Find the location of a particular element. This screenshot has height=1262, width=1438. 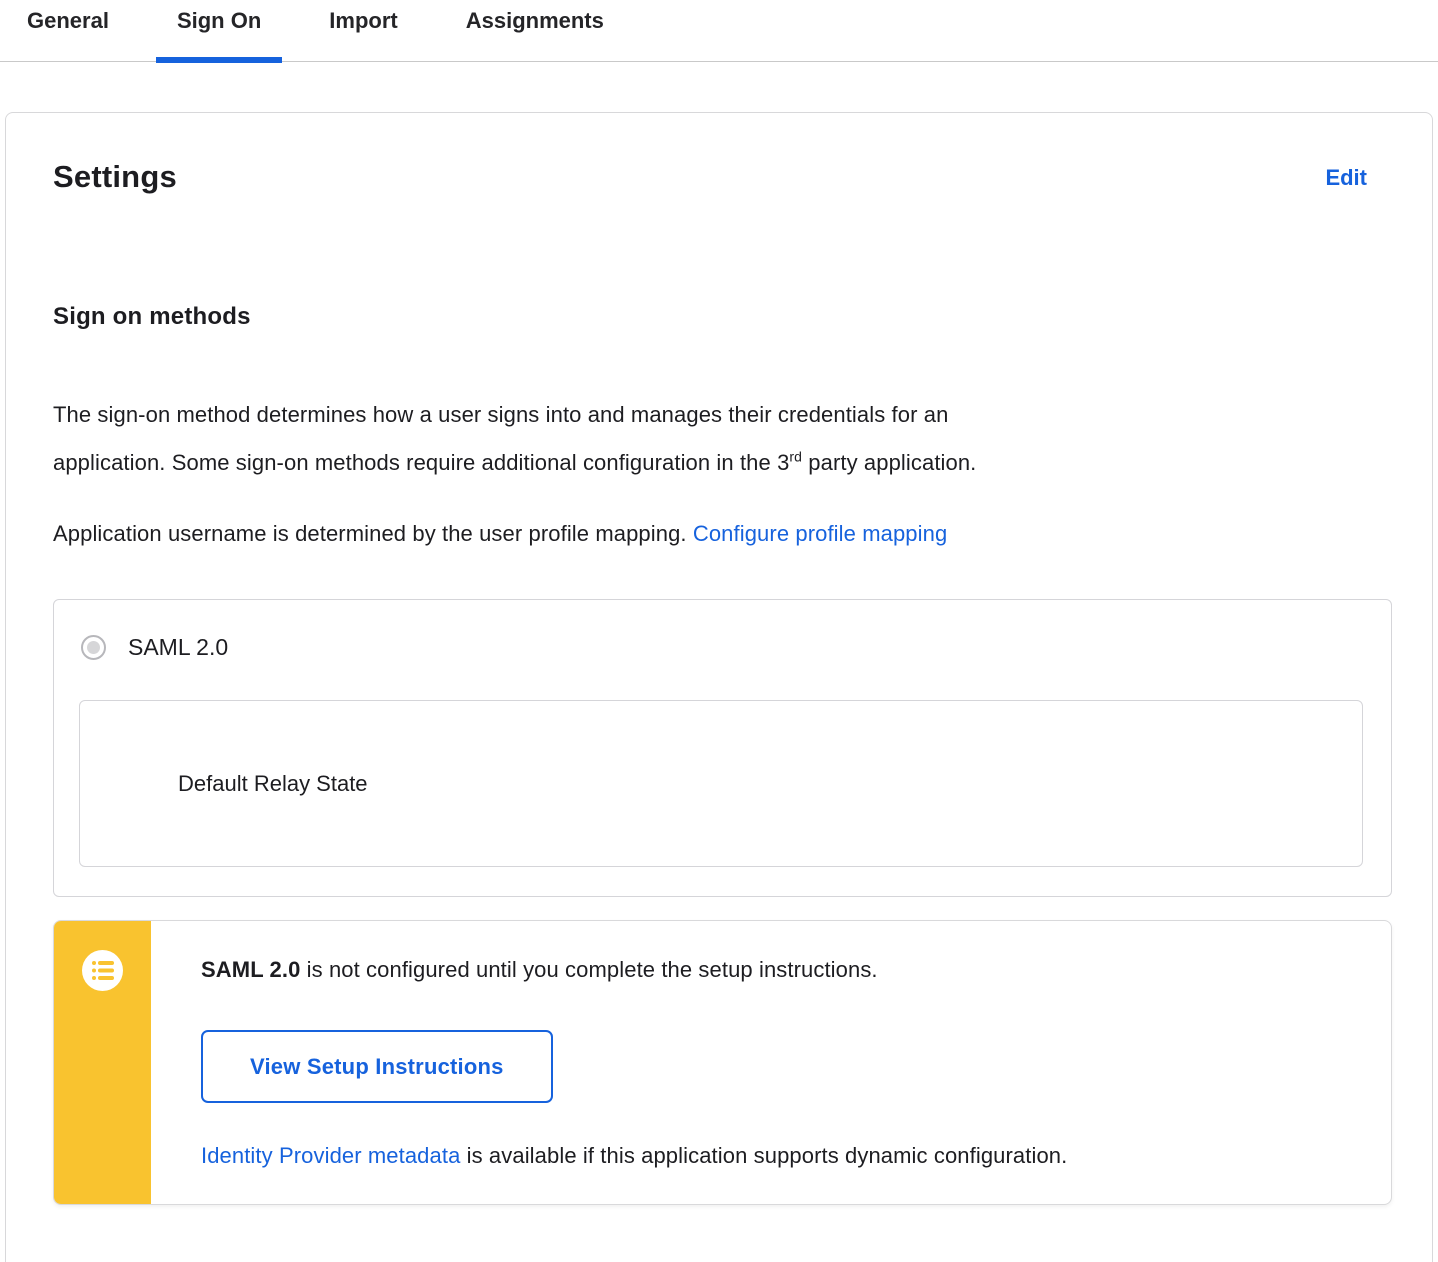

settings-card-header: Settings Edit is located at coordinates (722, 177).